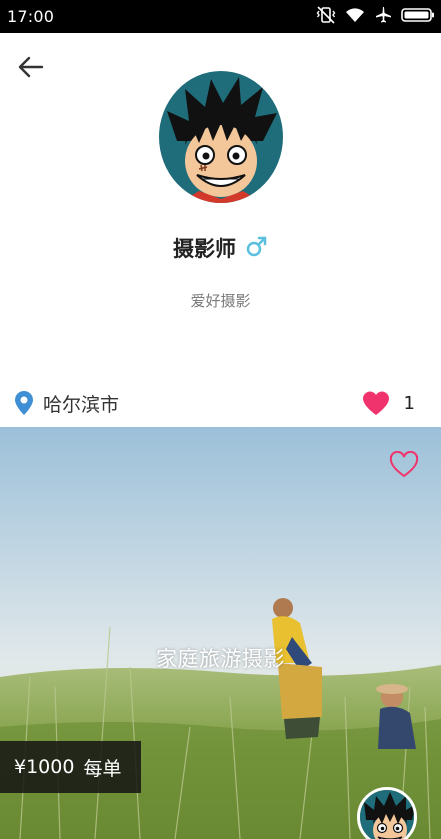 Image resolution: width=441 pixels, height=839 pixels. I want to click on like-count: 1, so click(409, 403).